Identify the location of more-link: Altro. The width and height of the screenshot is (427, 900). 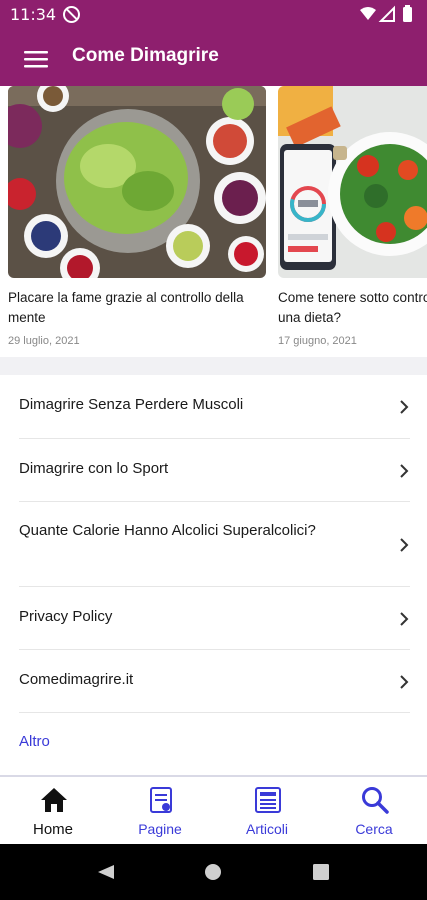
(34, 741).